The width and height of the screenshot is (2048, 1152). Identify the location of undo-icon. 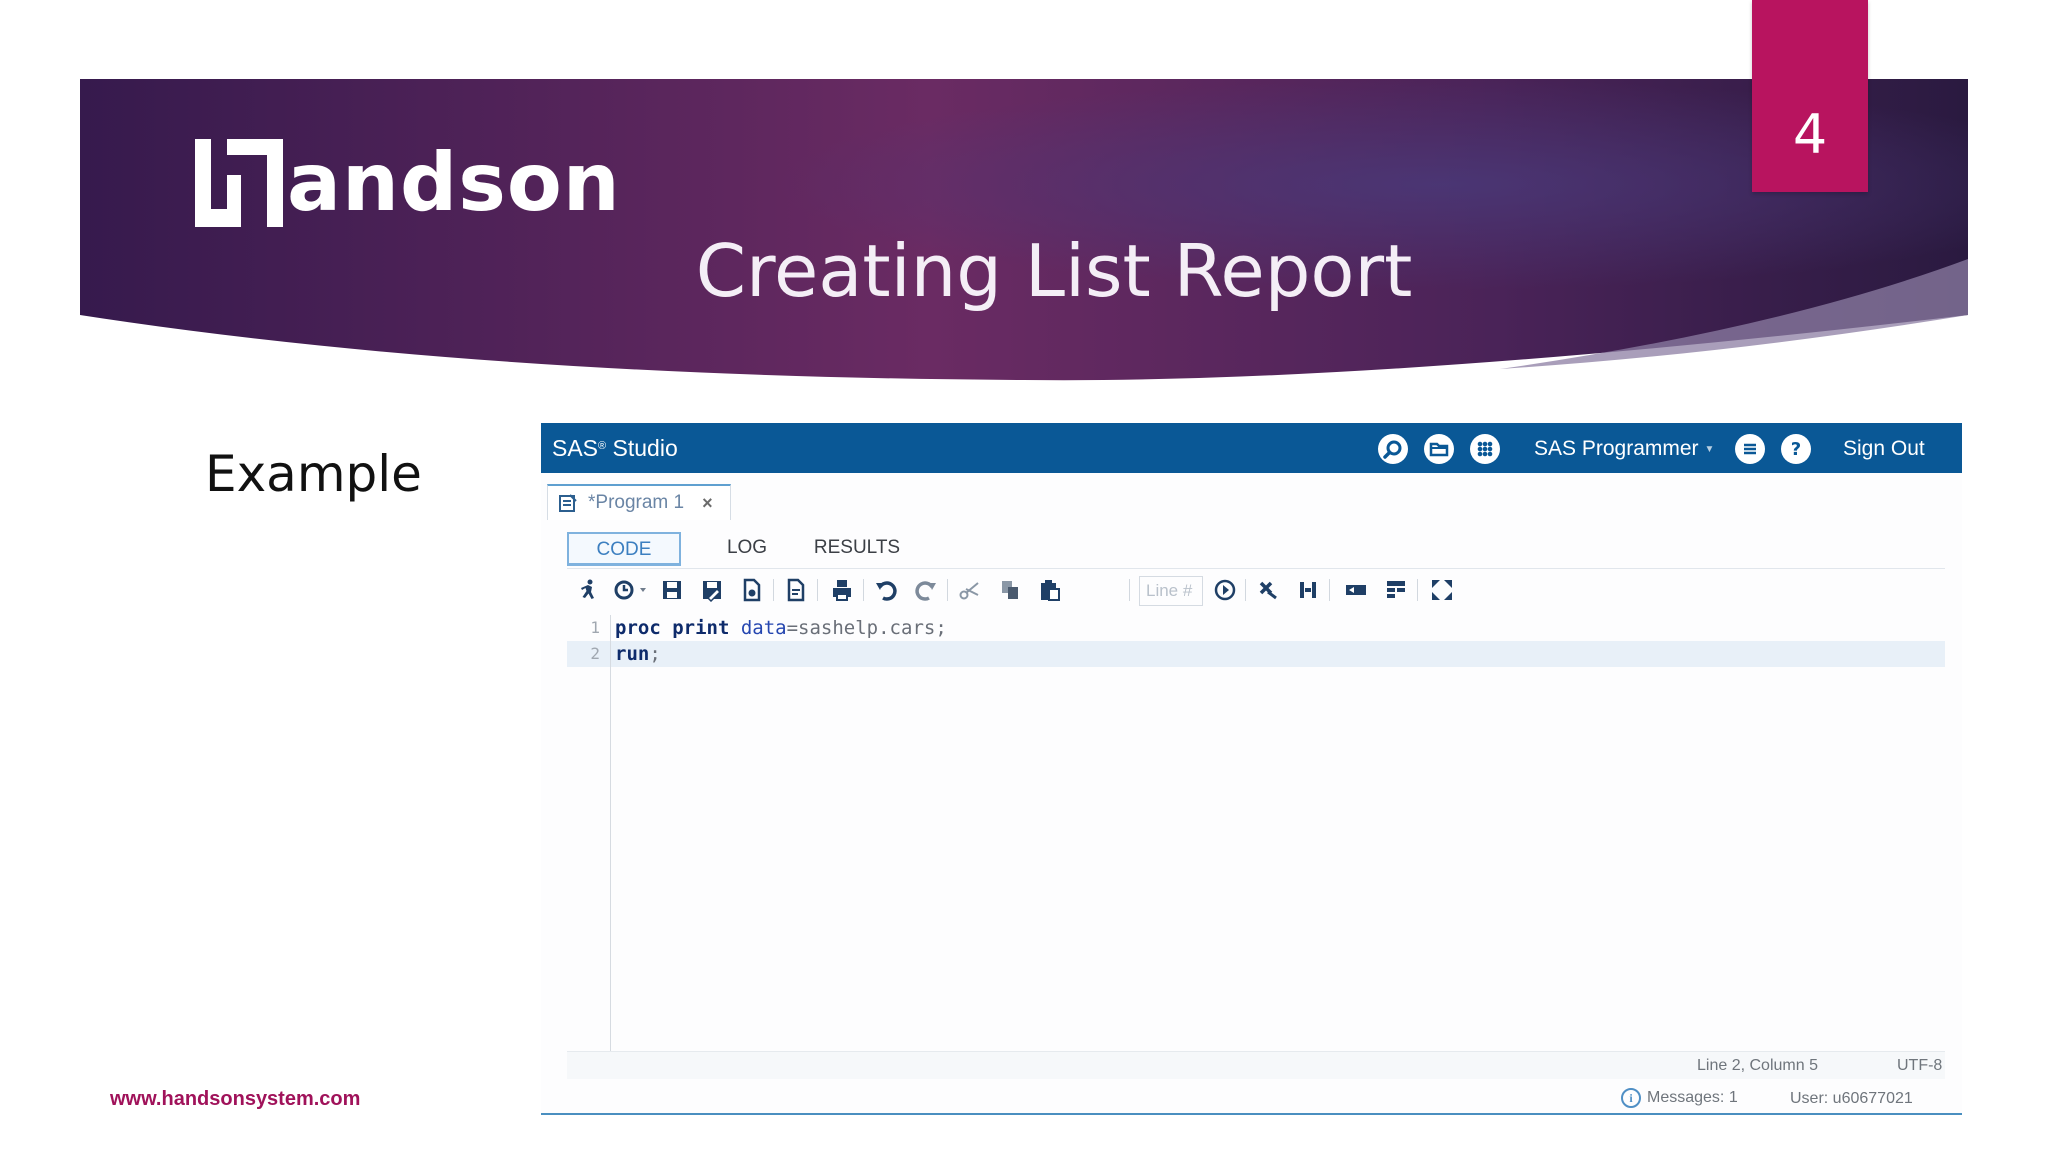
(886, 590).